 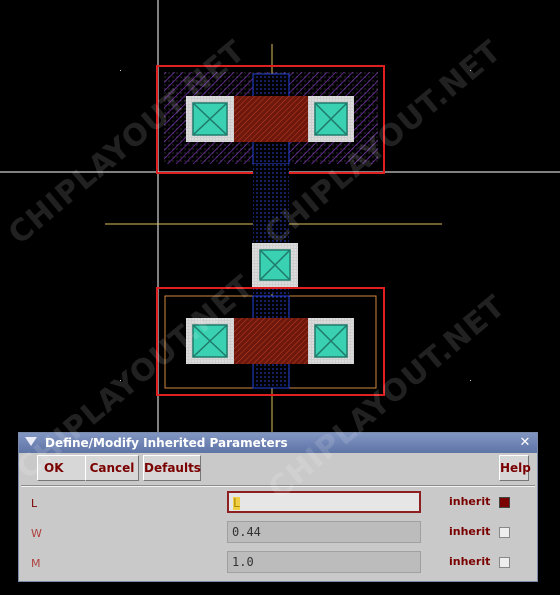 I want to click on dialog-title: Define/Modify Inherited Parameters, so click(x=166, y=443).